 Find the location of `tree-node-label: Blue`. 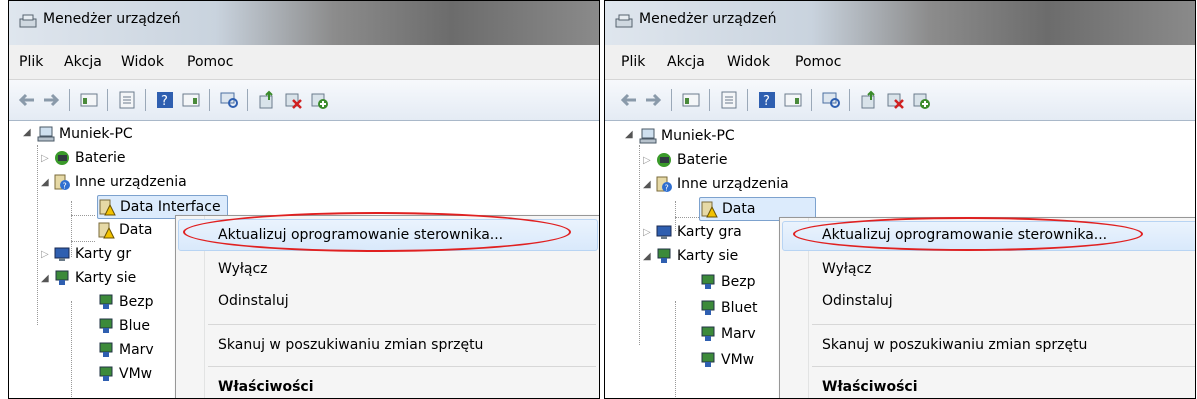

tree-node-label: Blue is located at coordinates (134, 326).